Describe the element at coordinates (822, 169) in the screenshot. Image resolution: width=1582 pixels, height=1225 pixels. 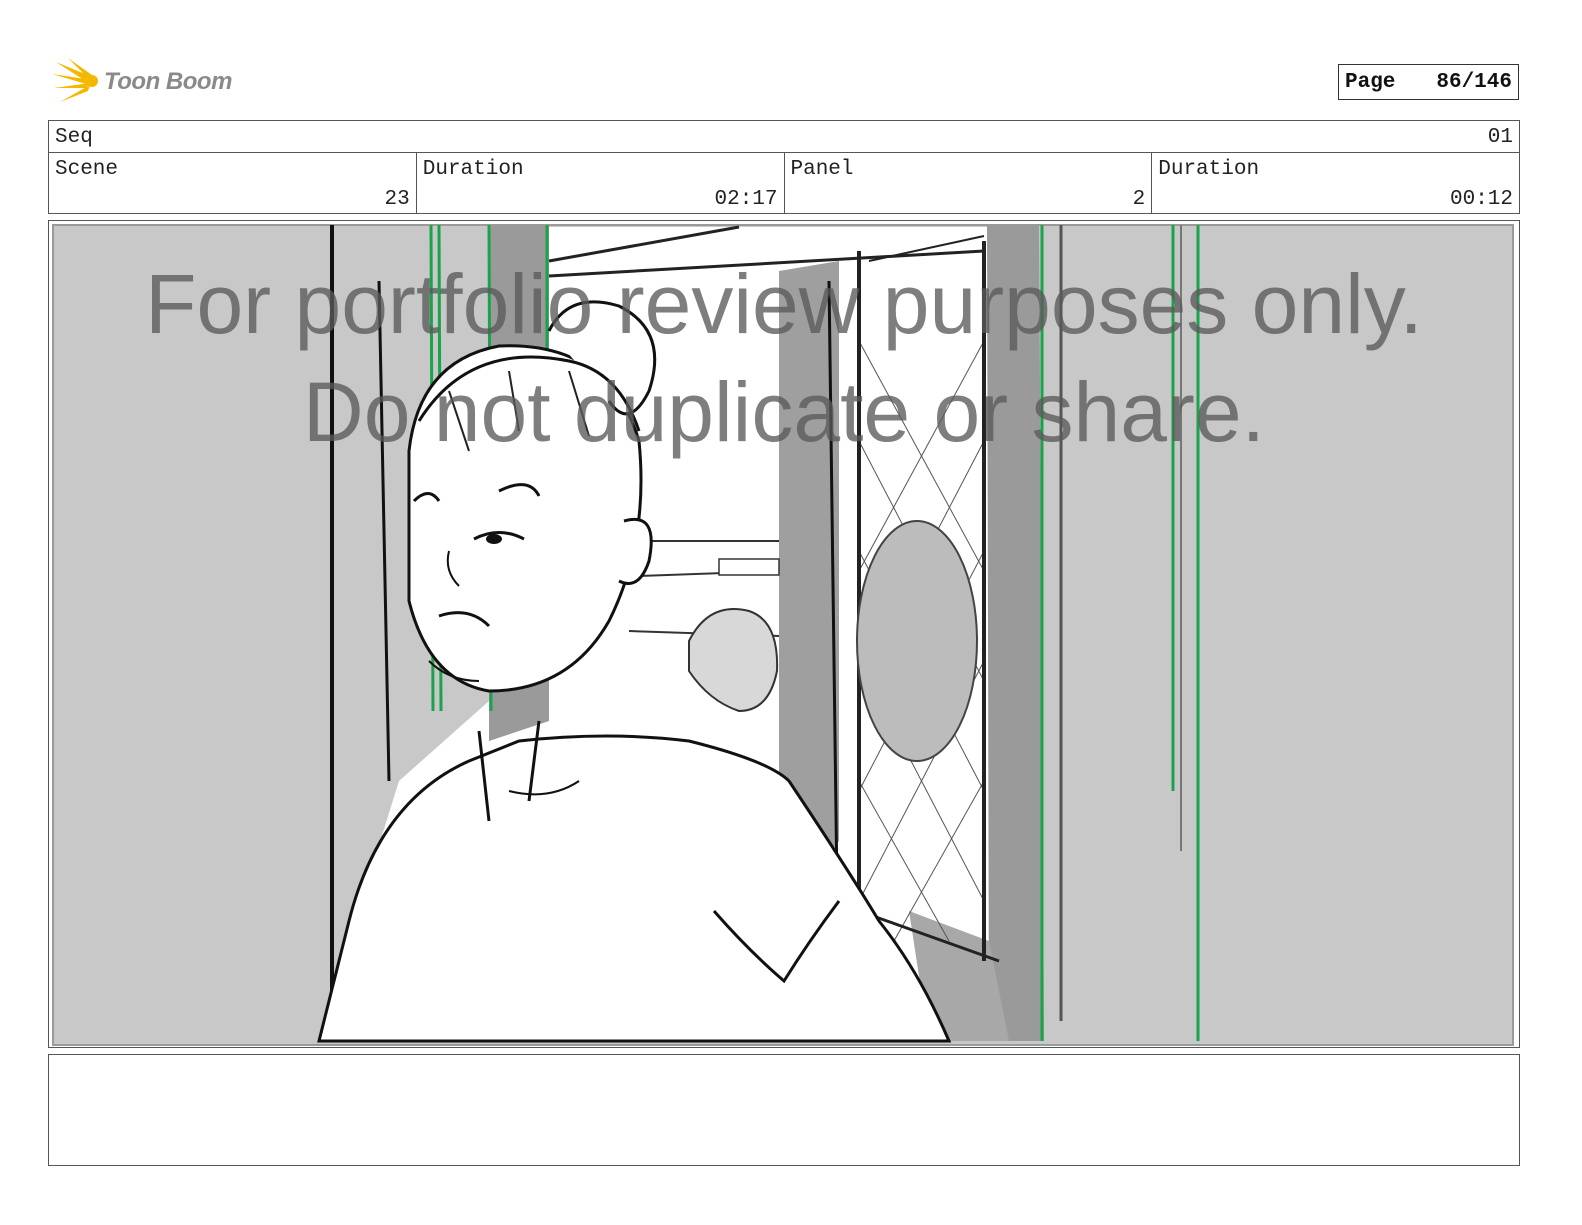
I see `panel-label: Panel` at that location.